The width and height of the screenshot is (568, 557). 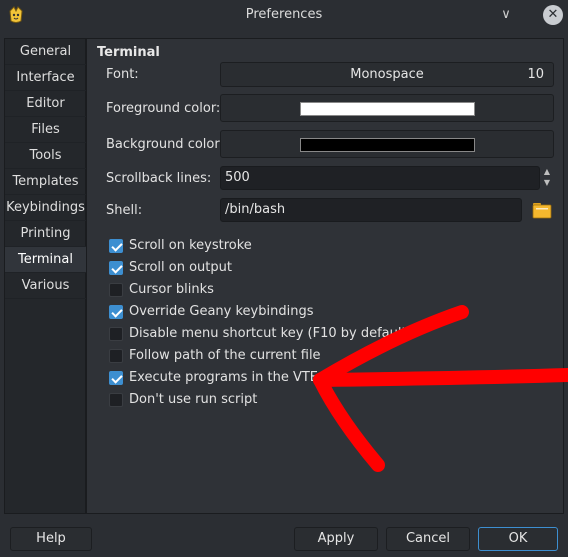 What do you see at coordinates (159, 178) in the screenshot?
I see `scrollback-label: Scrollback lines:` at bounding box center [159, 178].